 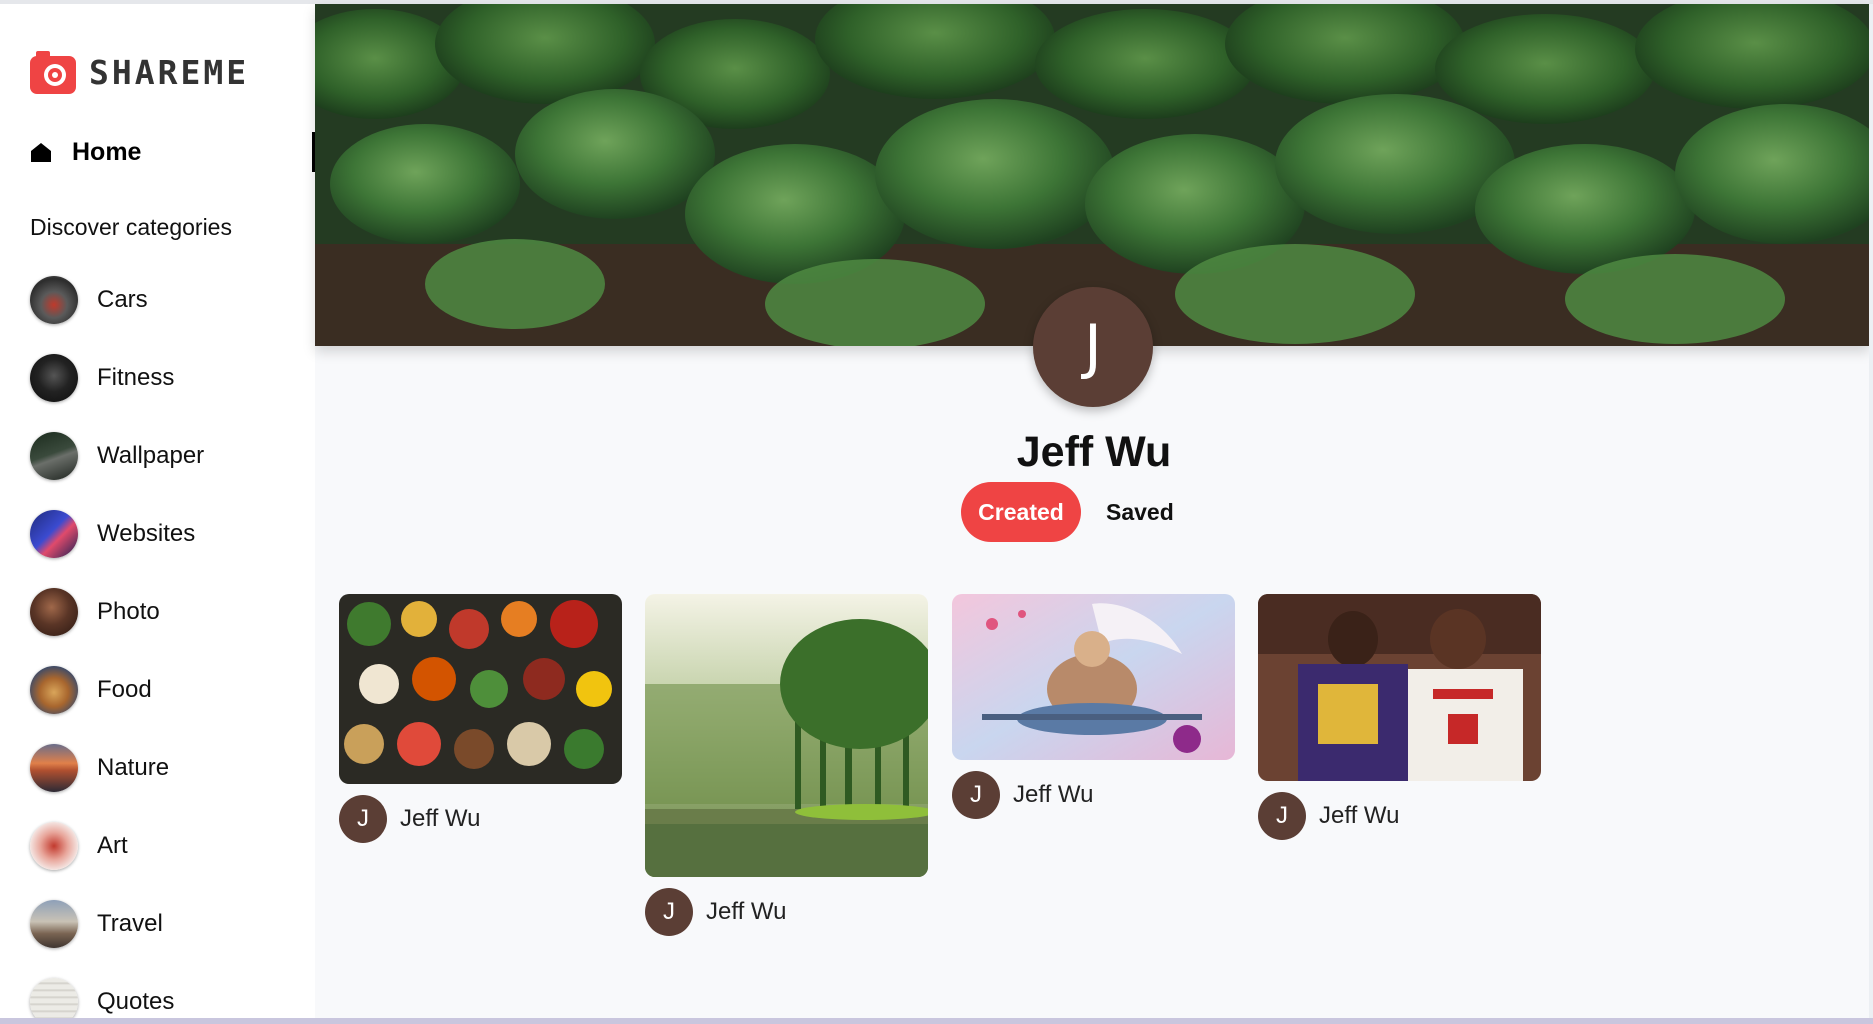 What do you see at coordinates (1093, 677) in the screenshot?
I see `anime-warrior-art-image` at bounding box center [1093, 677].